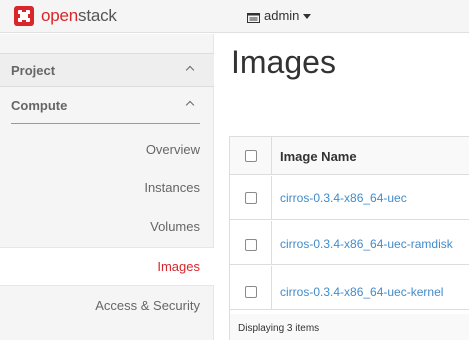 Image resolution: width=469 pixels, height=340 pixels. What do you see at coordinates (307, 16) in the screenshot?
I see `caret-down-icon` at bounding box center [307, 16].